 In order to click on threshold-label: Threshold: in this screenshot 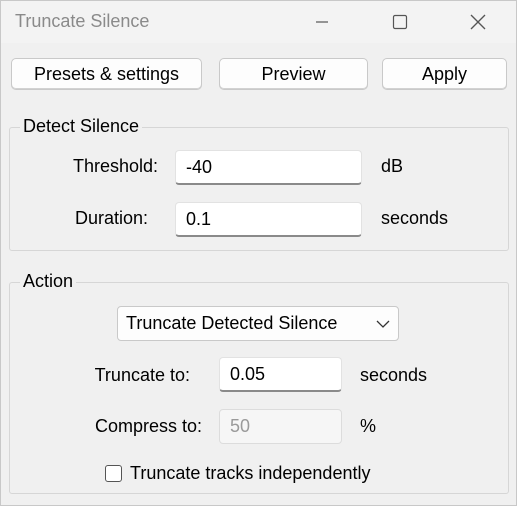, I will do `click(115, 166)`.